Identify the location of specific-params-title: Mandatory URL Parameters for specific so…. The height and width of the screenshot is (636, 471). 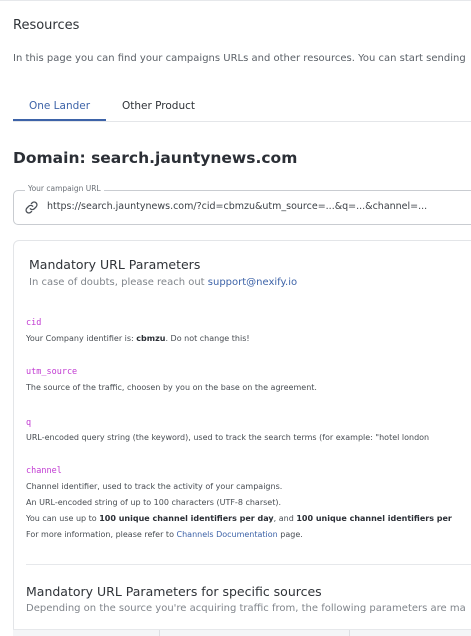
(174, 591).